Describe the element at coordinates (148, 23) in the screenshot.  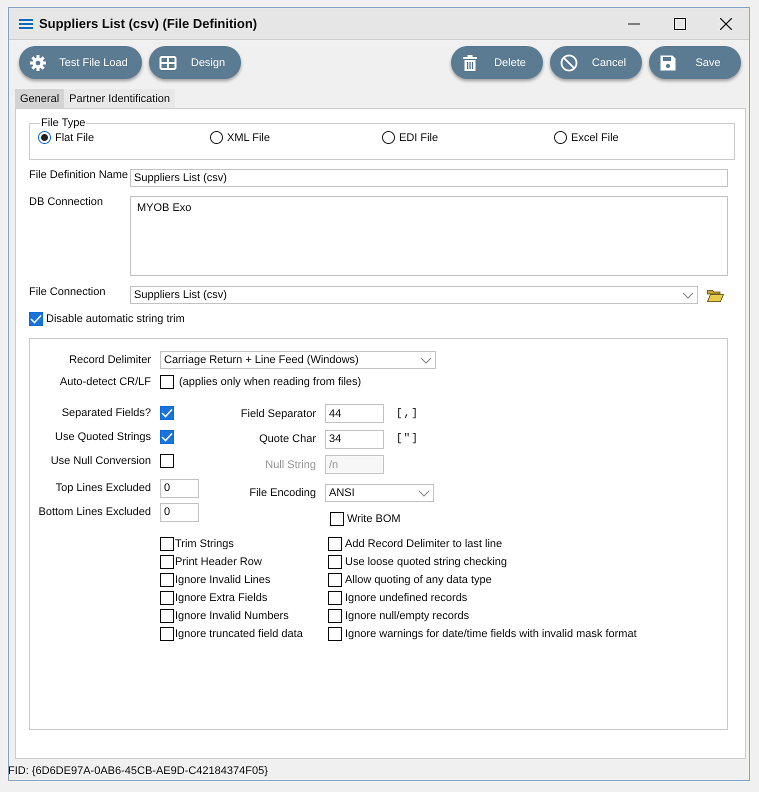
I see `window-title: Suppliers List (csv) (File Definition)` at that location.